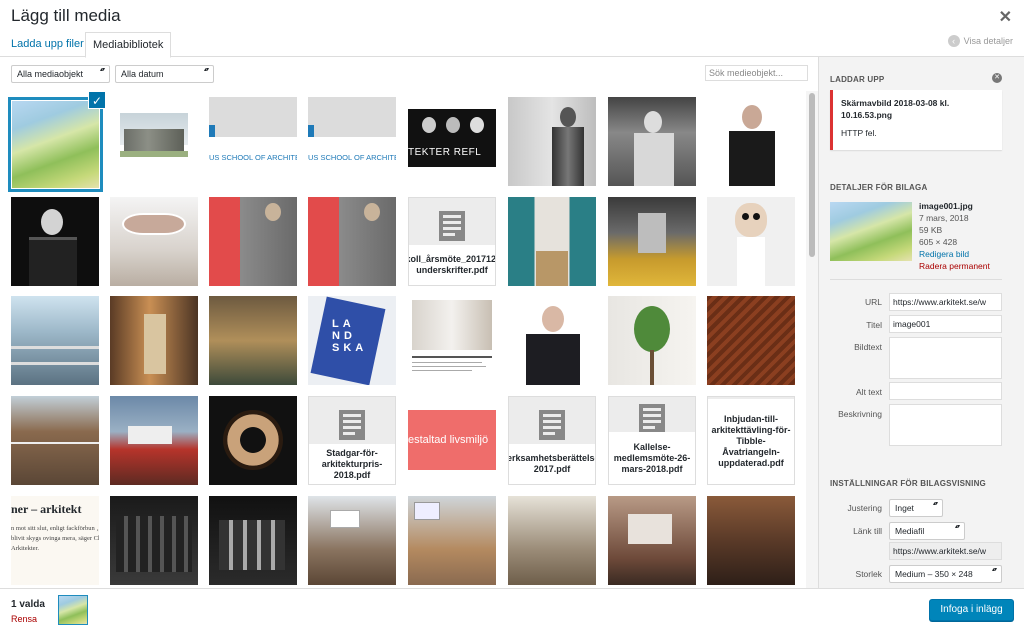 This screenshot has width=1024, height=629. I want to click on selection-count: 1 valda, so click(28, 604).